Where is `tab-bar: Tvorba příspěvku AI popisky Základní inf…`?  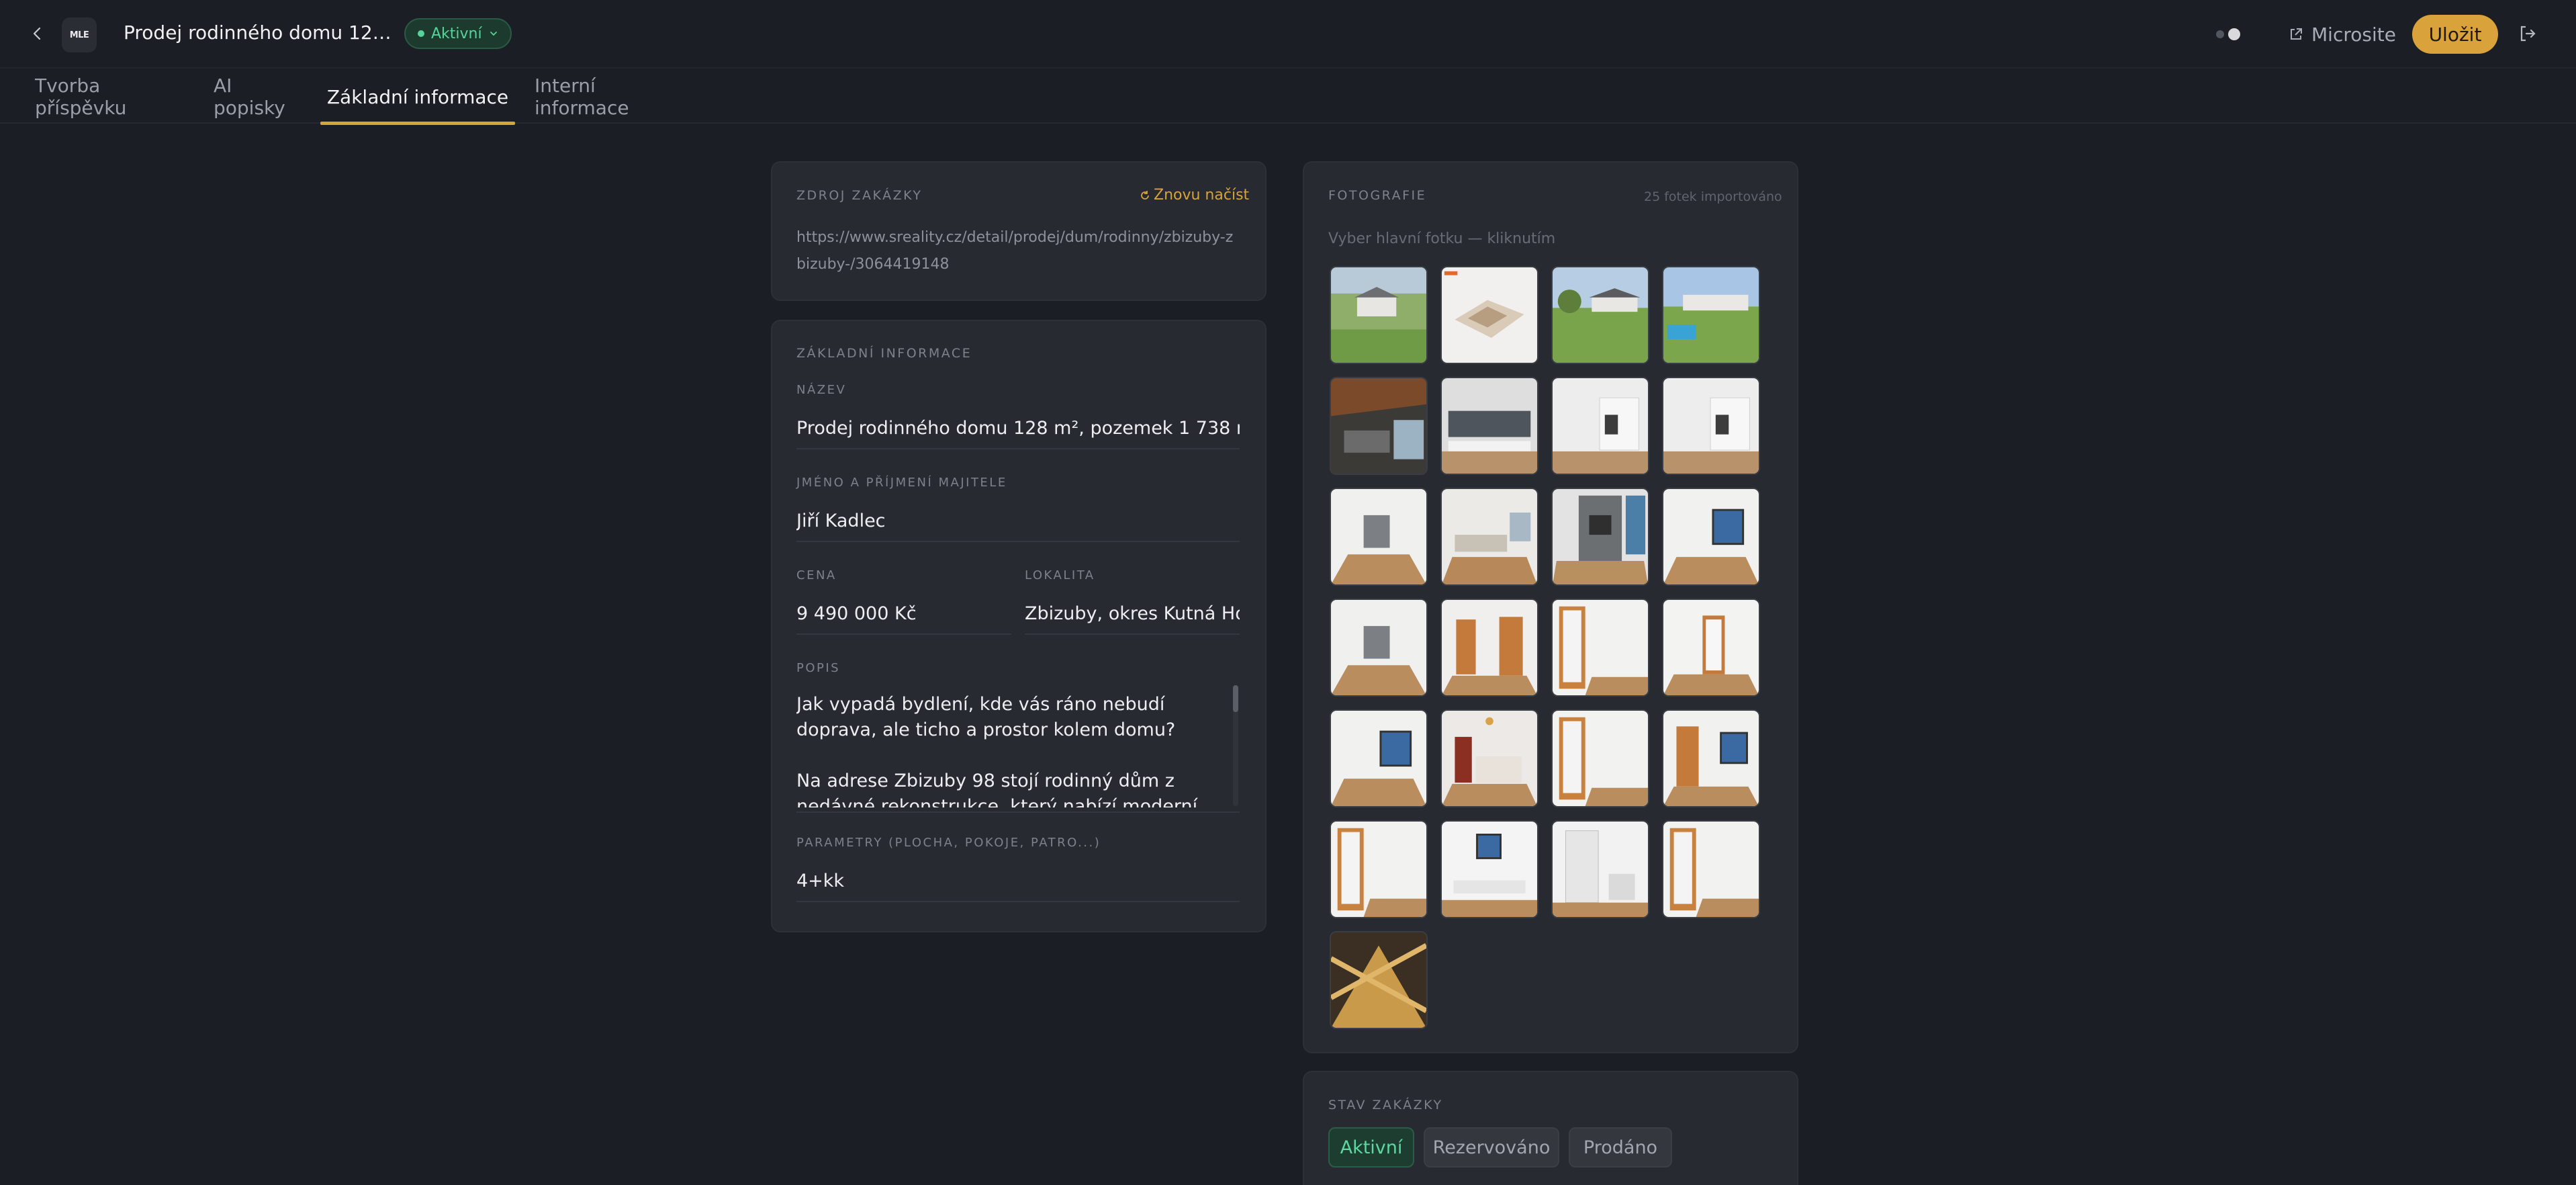
tab-bar: Tvorba příspěvku AI popisky Základní inf… is located at coordinates (1288, 97).